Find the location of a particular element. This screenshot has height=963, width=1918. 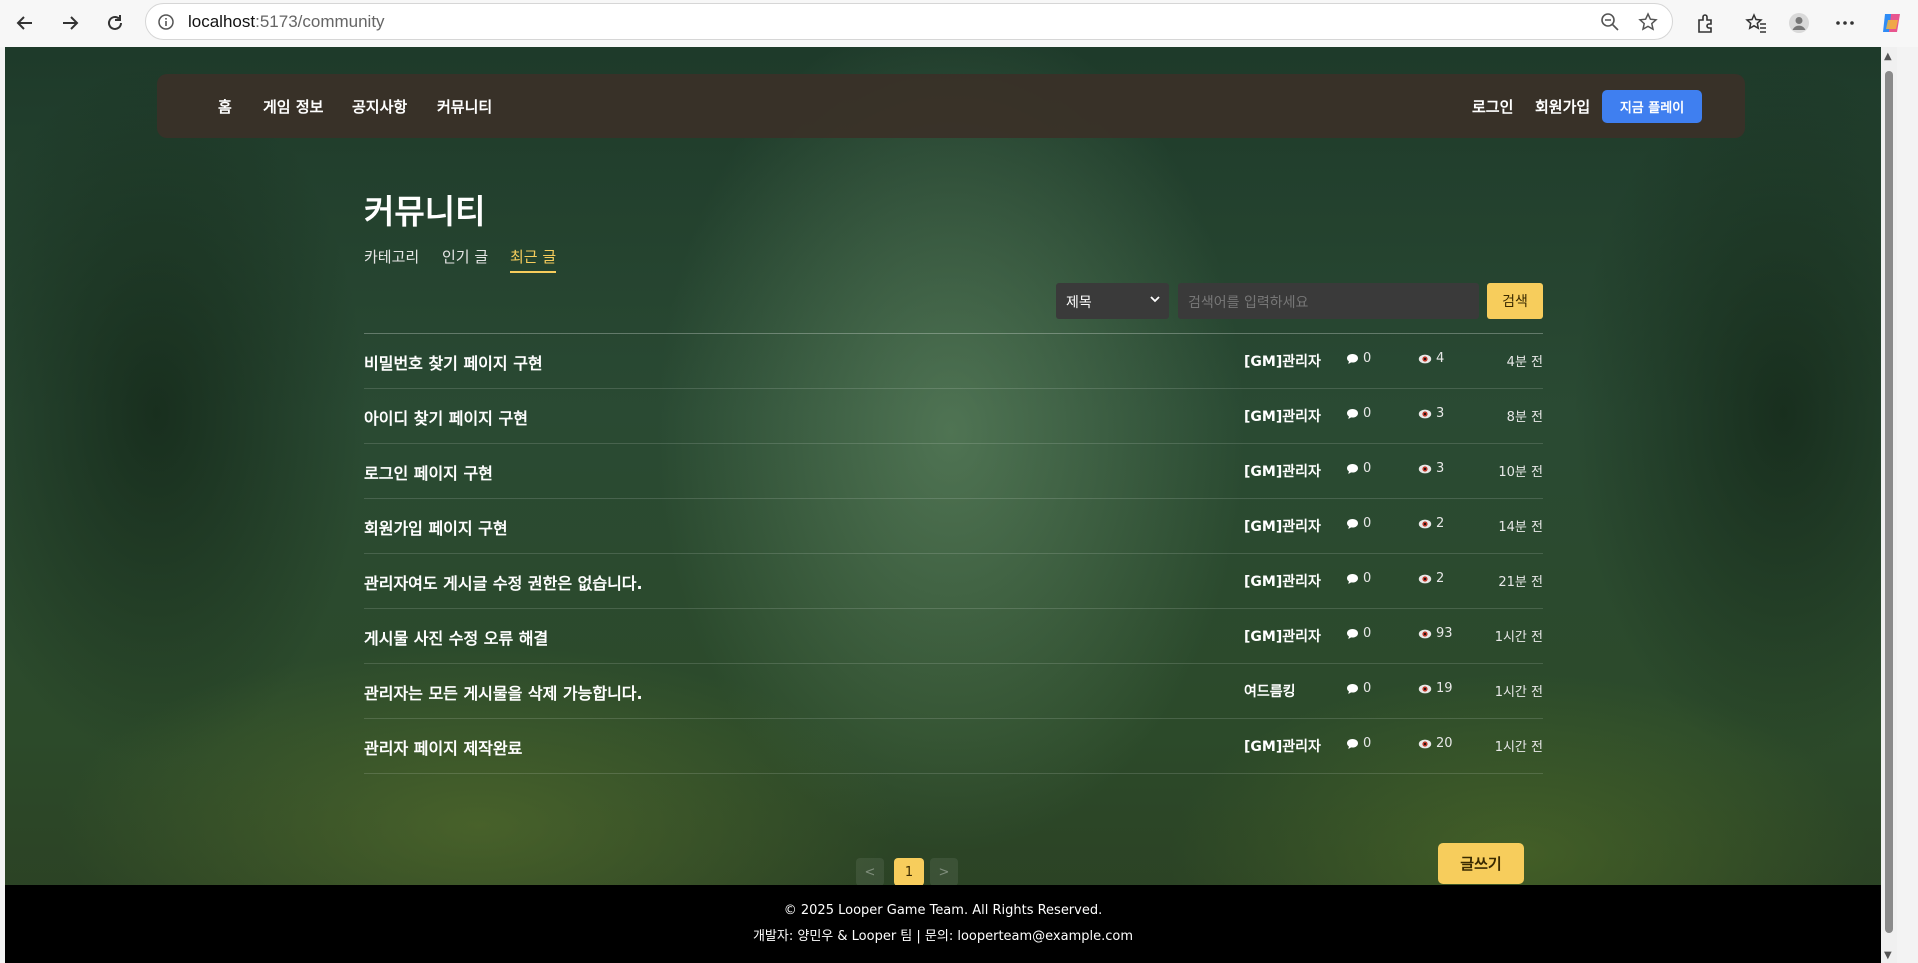

search-field-value: 제목 is located at coordinates (1079, 303).